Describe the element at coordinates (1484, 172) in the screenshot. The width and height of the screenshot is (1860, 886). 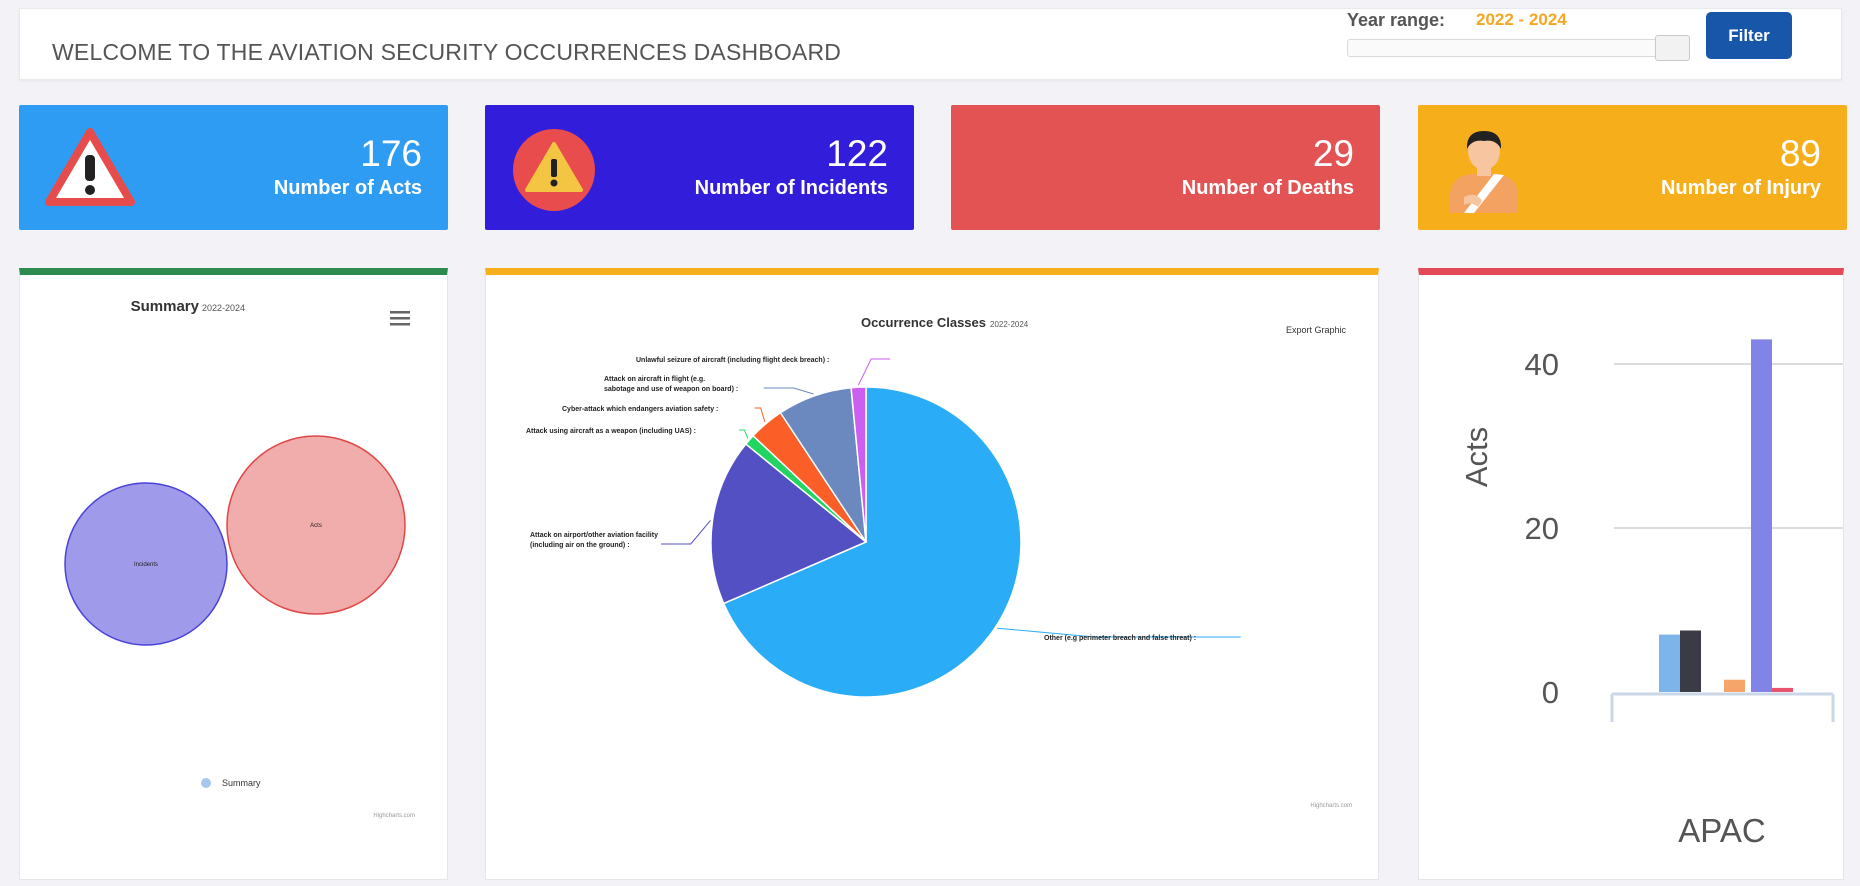
I see `injured-person-icon` at that location.